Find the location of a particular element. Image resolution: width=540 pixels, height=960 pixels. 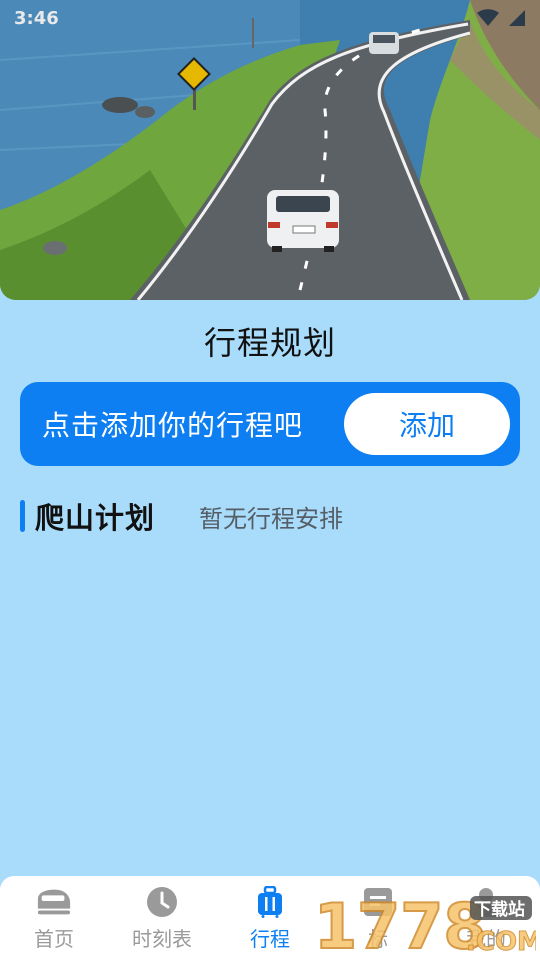

add-itinerary-card: 点击添加你的行程吧 添加 is located at coordinates (270, 424).